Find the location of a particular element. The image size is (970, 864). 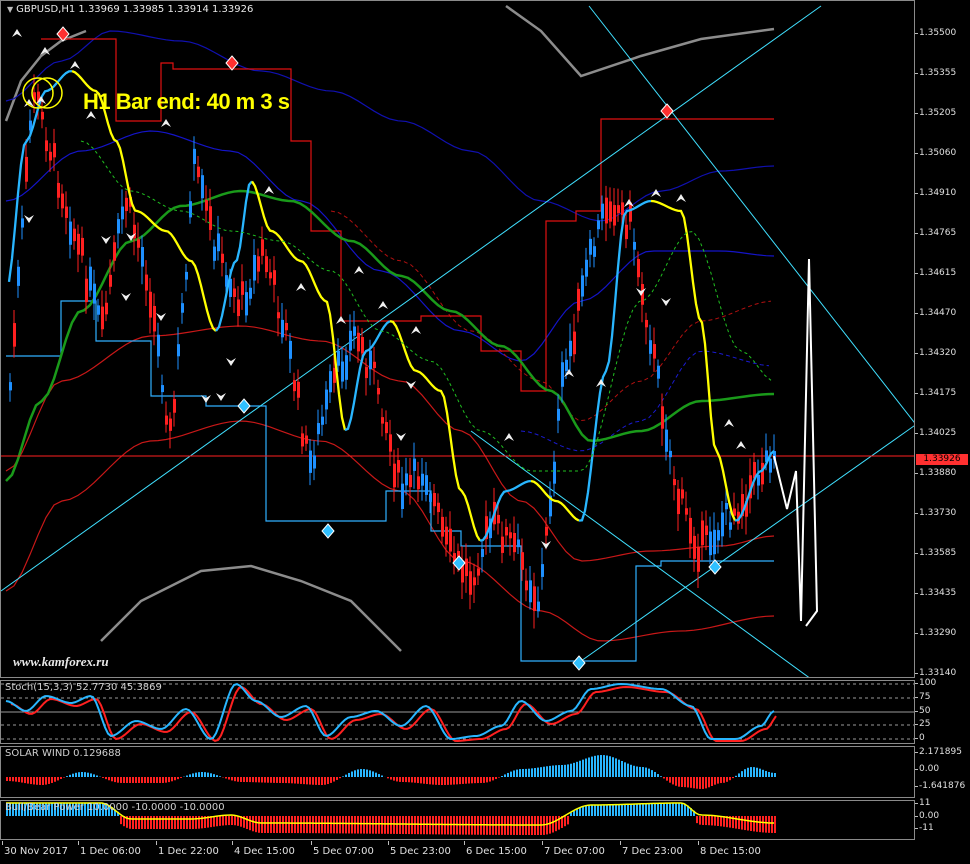

time-tick: 5 Dec 07:00 is located at coordinates (342, 849).